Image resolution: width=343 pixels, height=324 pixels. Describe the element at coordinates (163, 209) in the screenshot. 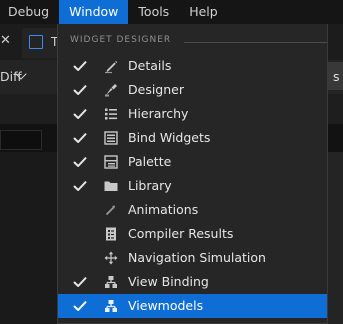

I see `menu-item-label: Animations` at that location.